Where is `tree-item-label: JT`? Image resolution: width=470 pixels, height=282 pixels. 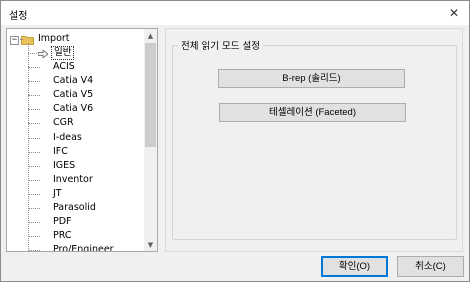
tree-item-label: JT is located at coordinates (57, 193).